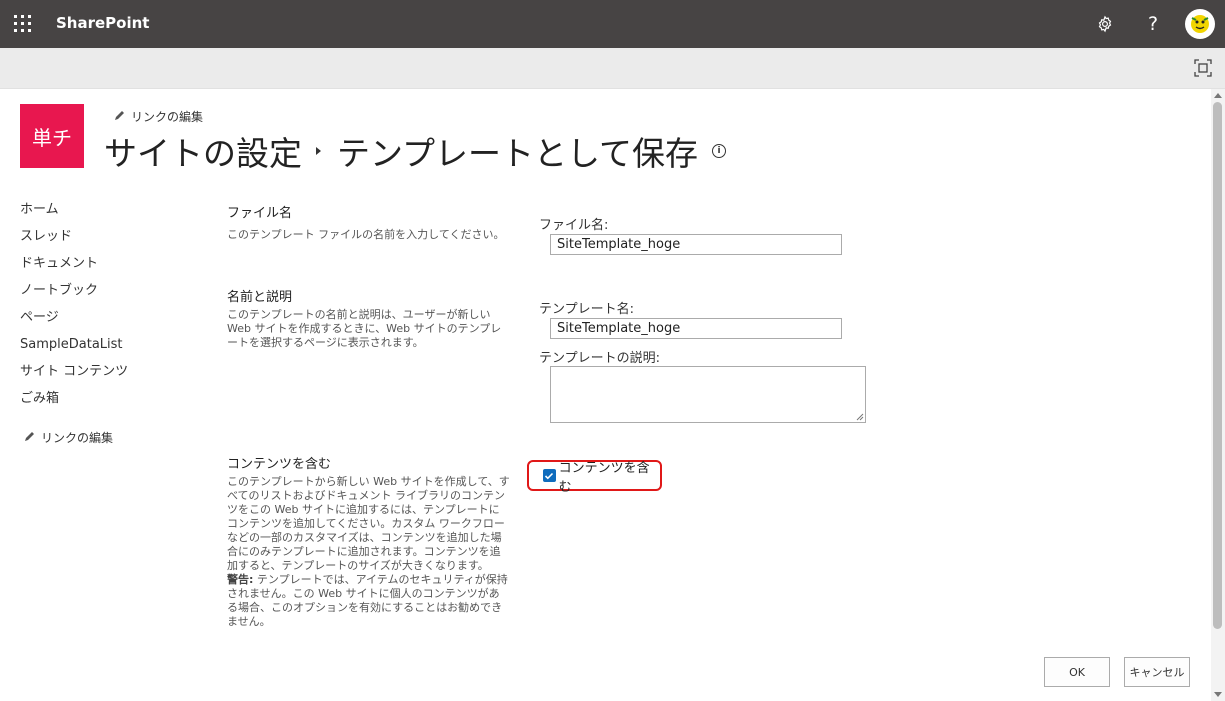 This screenshot has height=701, width=1225. Describe the element at coordinates (366, 234) in the screenshot. I see `file-section-description: このテンプレート ファイルの名前を入力してください。` at that location.